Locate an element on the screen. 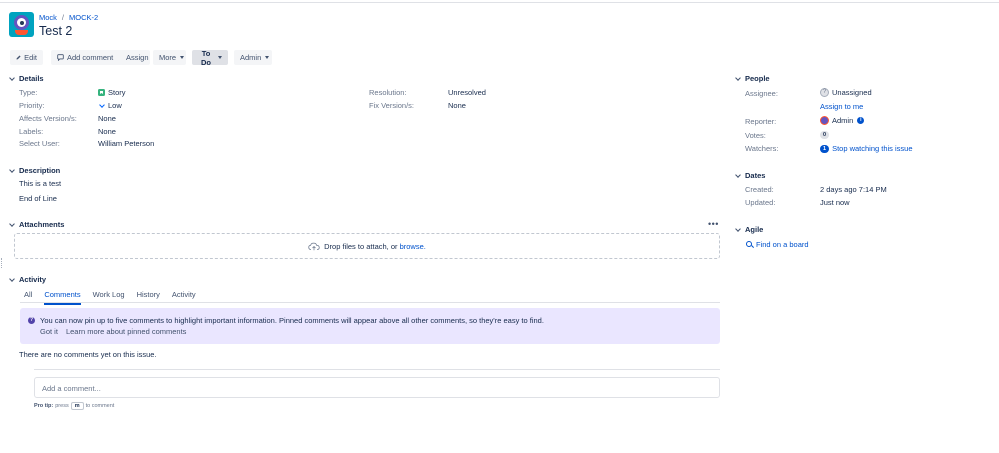 The height and width of the screenshot is (453, 999). priority-low-icon is located at coordinates (101, 105).